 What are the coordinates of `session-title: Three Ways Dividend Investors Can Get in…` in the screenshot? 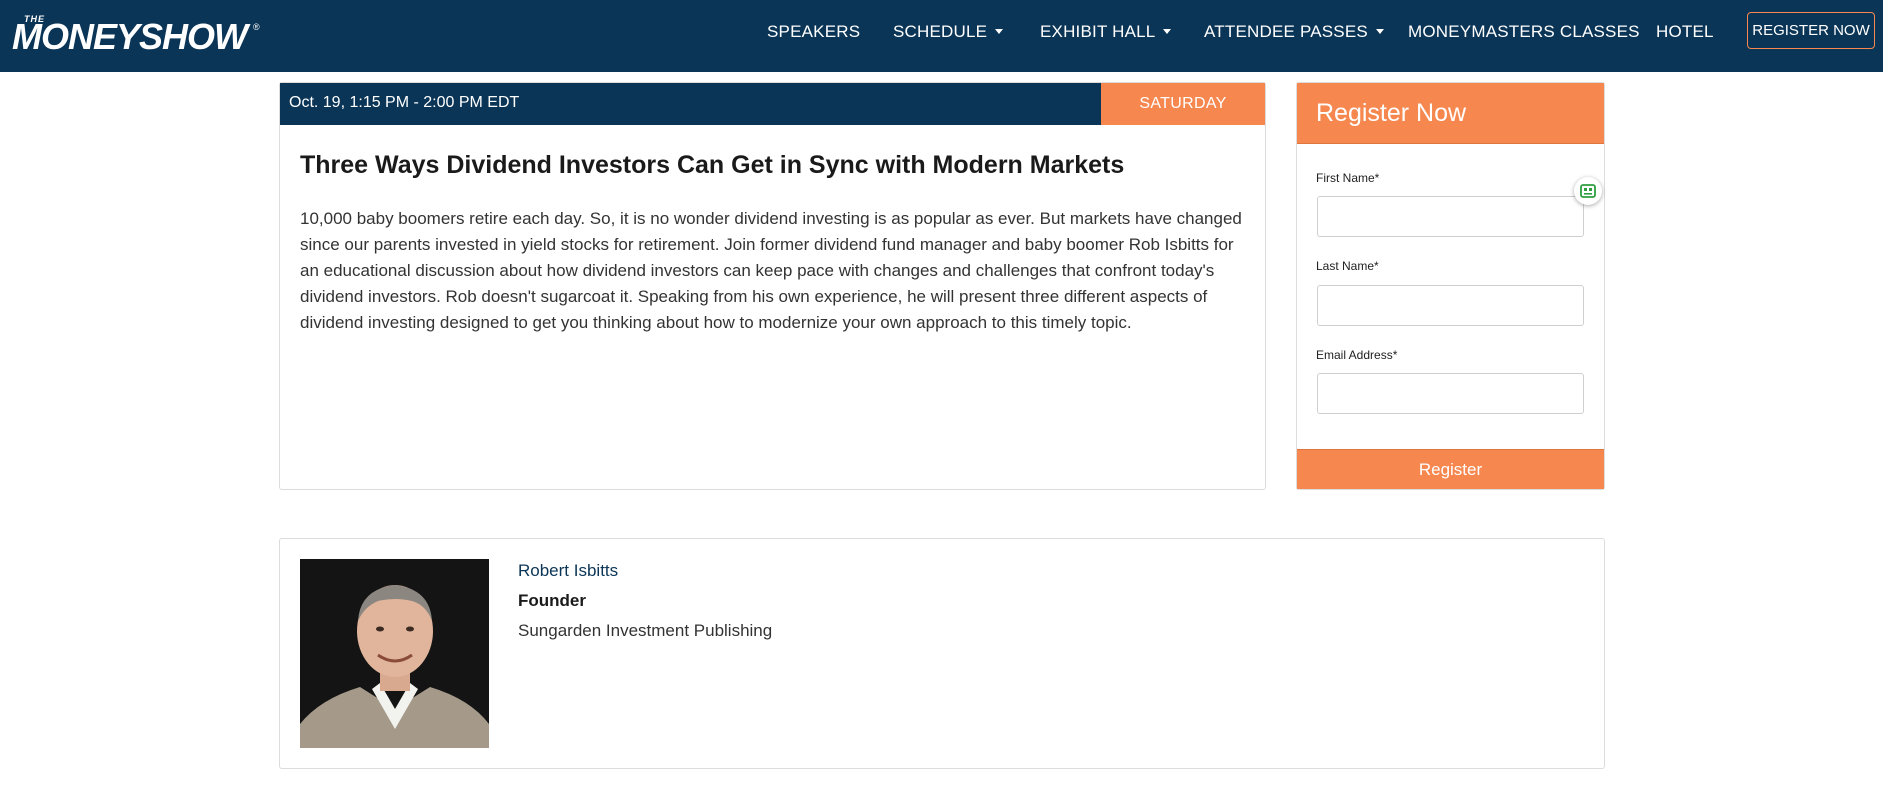 It's located at (712, 165).